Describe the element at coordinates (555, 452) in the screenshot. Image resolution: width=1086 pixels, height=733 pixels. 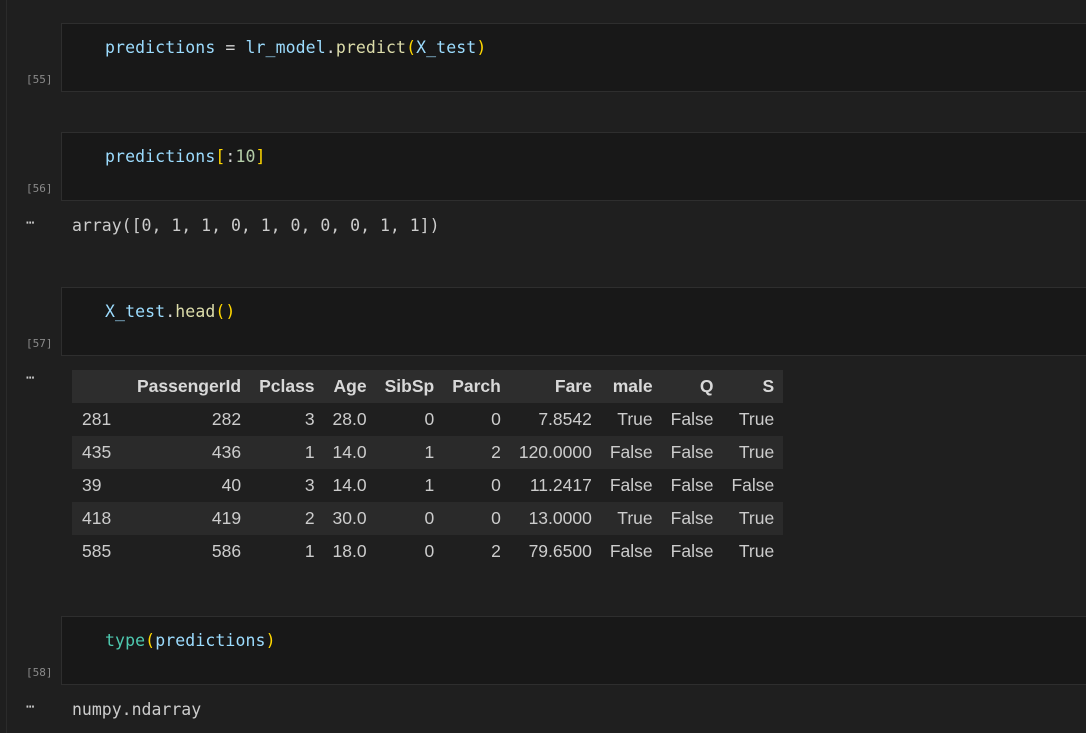
I see `table-cell: 120.0000` at that location.